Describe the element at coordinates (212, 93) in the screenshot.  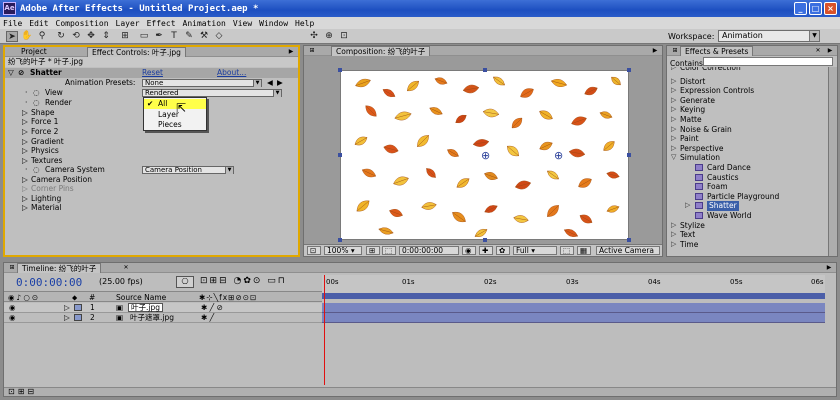
I see `view-select: Rendered ▼` at that location.